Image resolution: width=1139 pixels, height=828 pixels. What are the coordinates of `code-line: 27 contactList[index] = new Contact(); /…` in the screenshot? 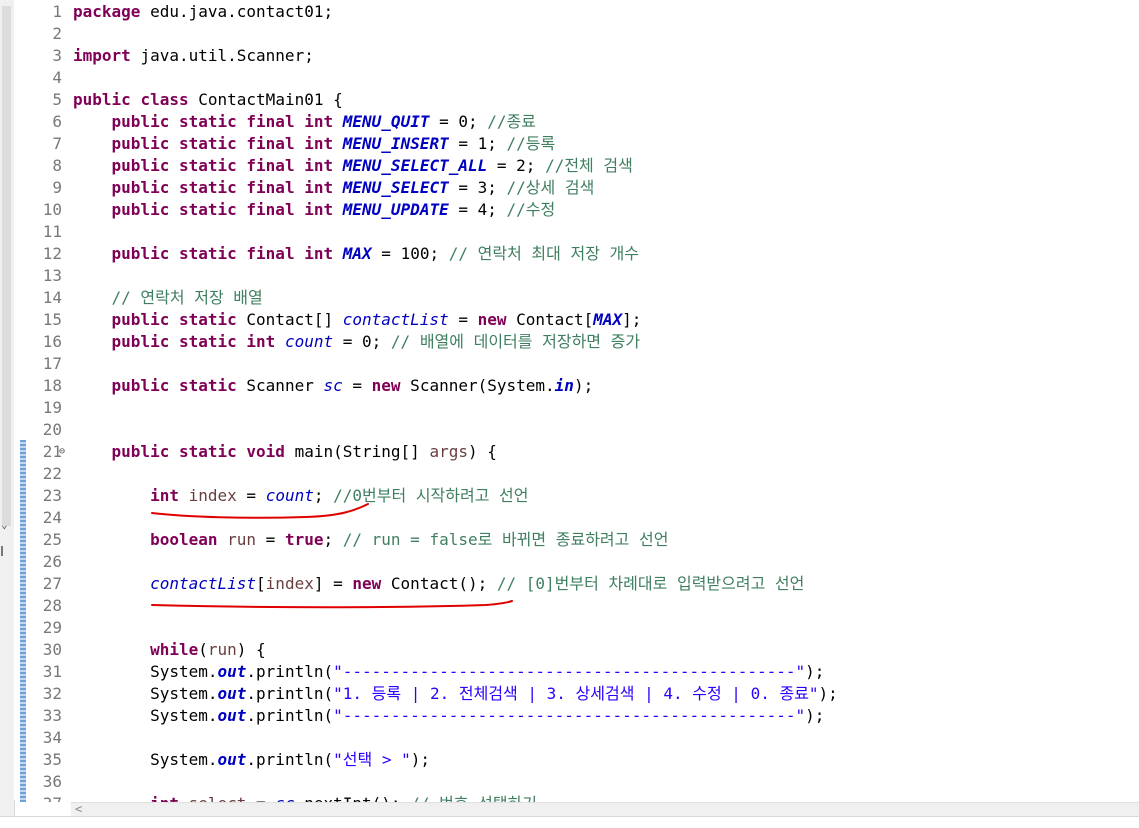 It's located at (415, 584).